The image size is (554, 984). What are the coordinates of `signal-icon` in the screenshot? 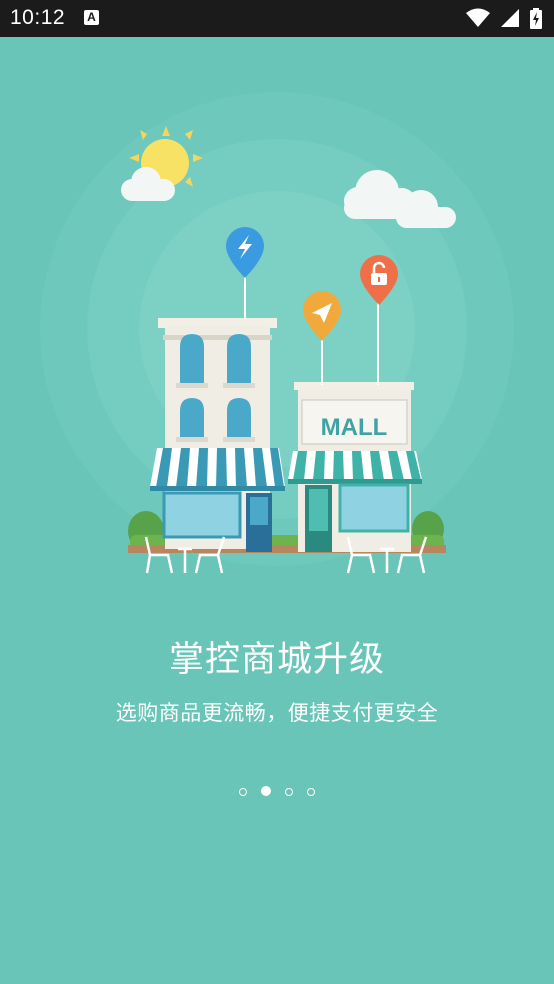 It's located at (509, 18).